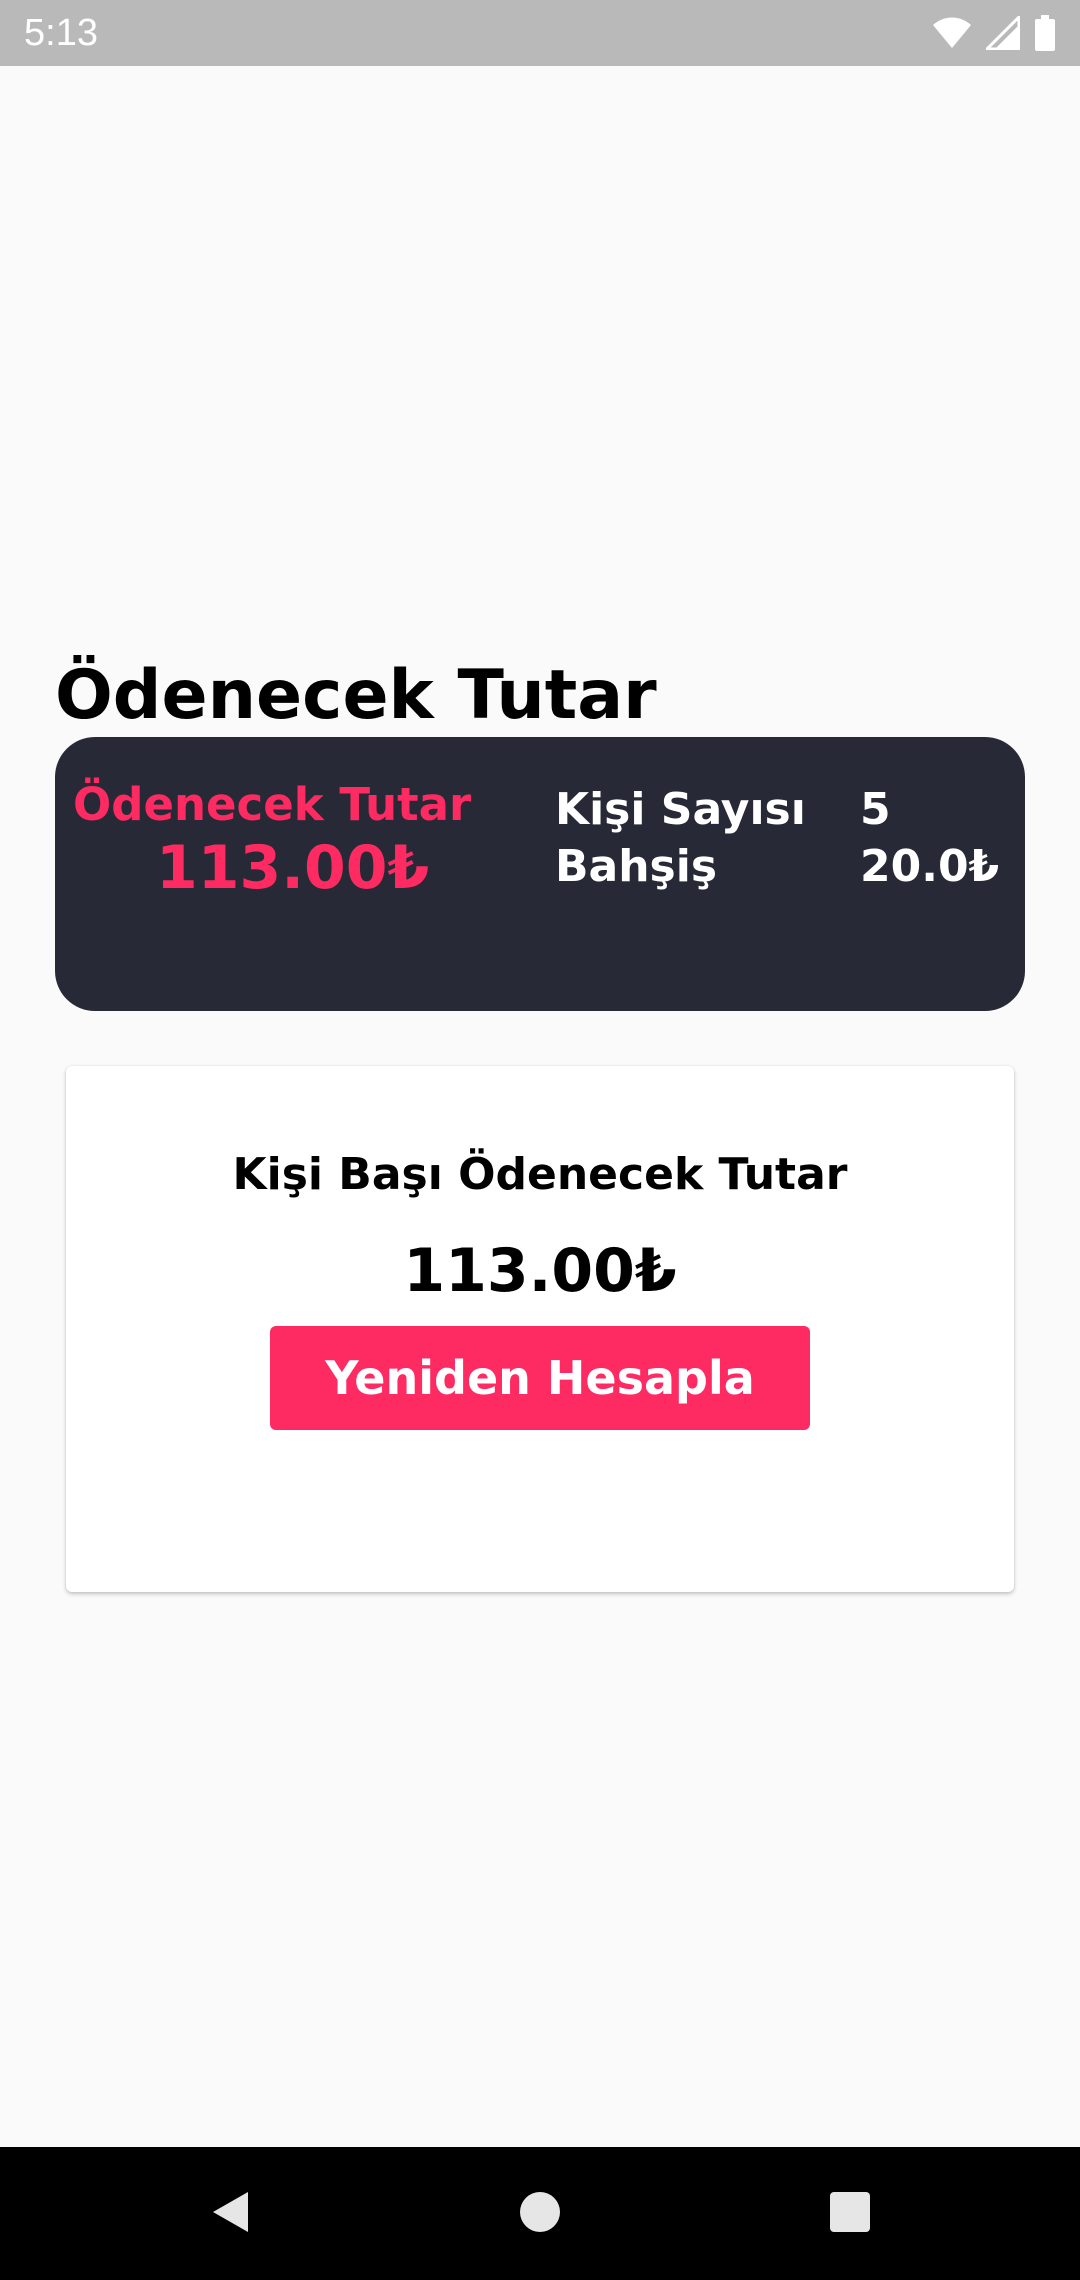 The height and width of the screenshot is (2280, 1080). I want to click on summary-total-group: Ödenecek Tutar 113.00₺, so click(333, 840).